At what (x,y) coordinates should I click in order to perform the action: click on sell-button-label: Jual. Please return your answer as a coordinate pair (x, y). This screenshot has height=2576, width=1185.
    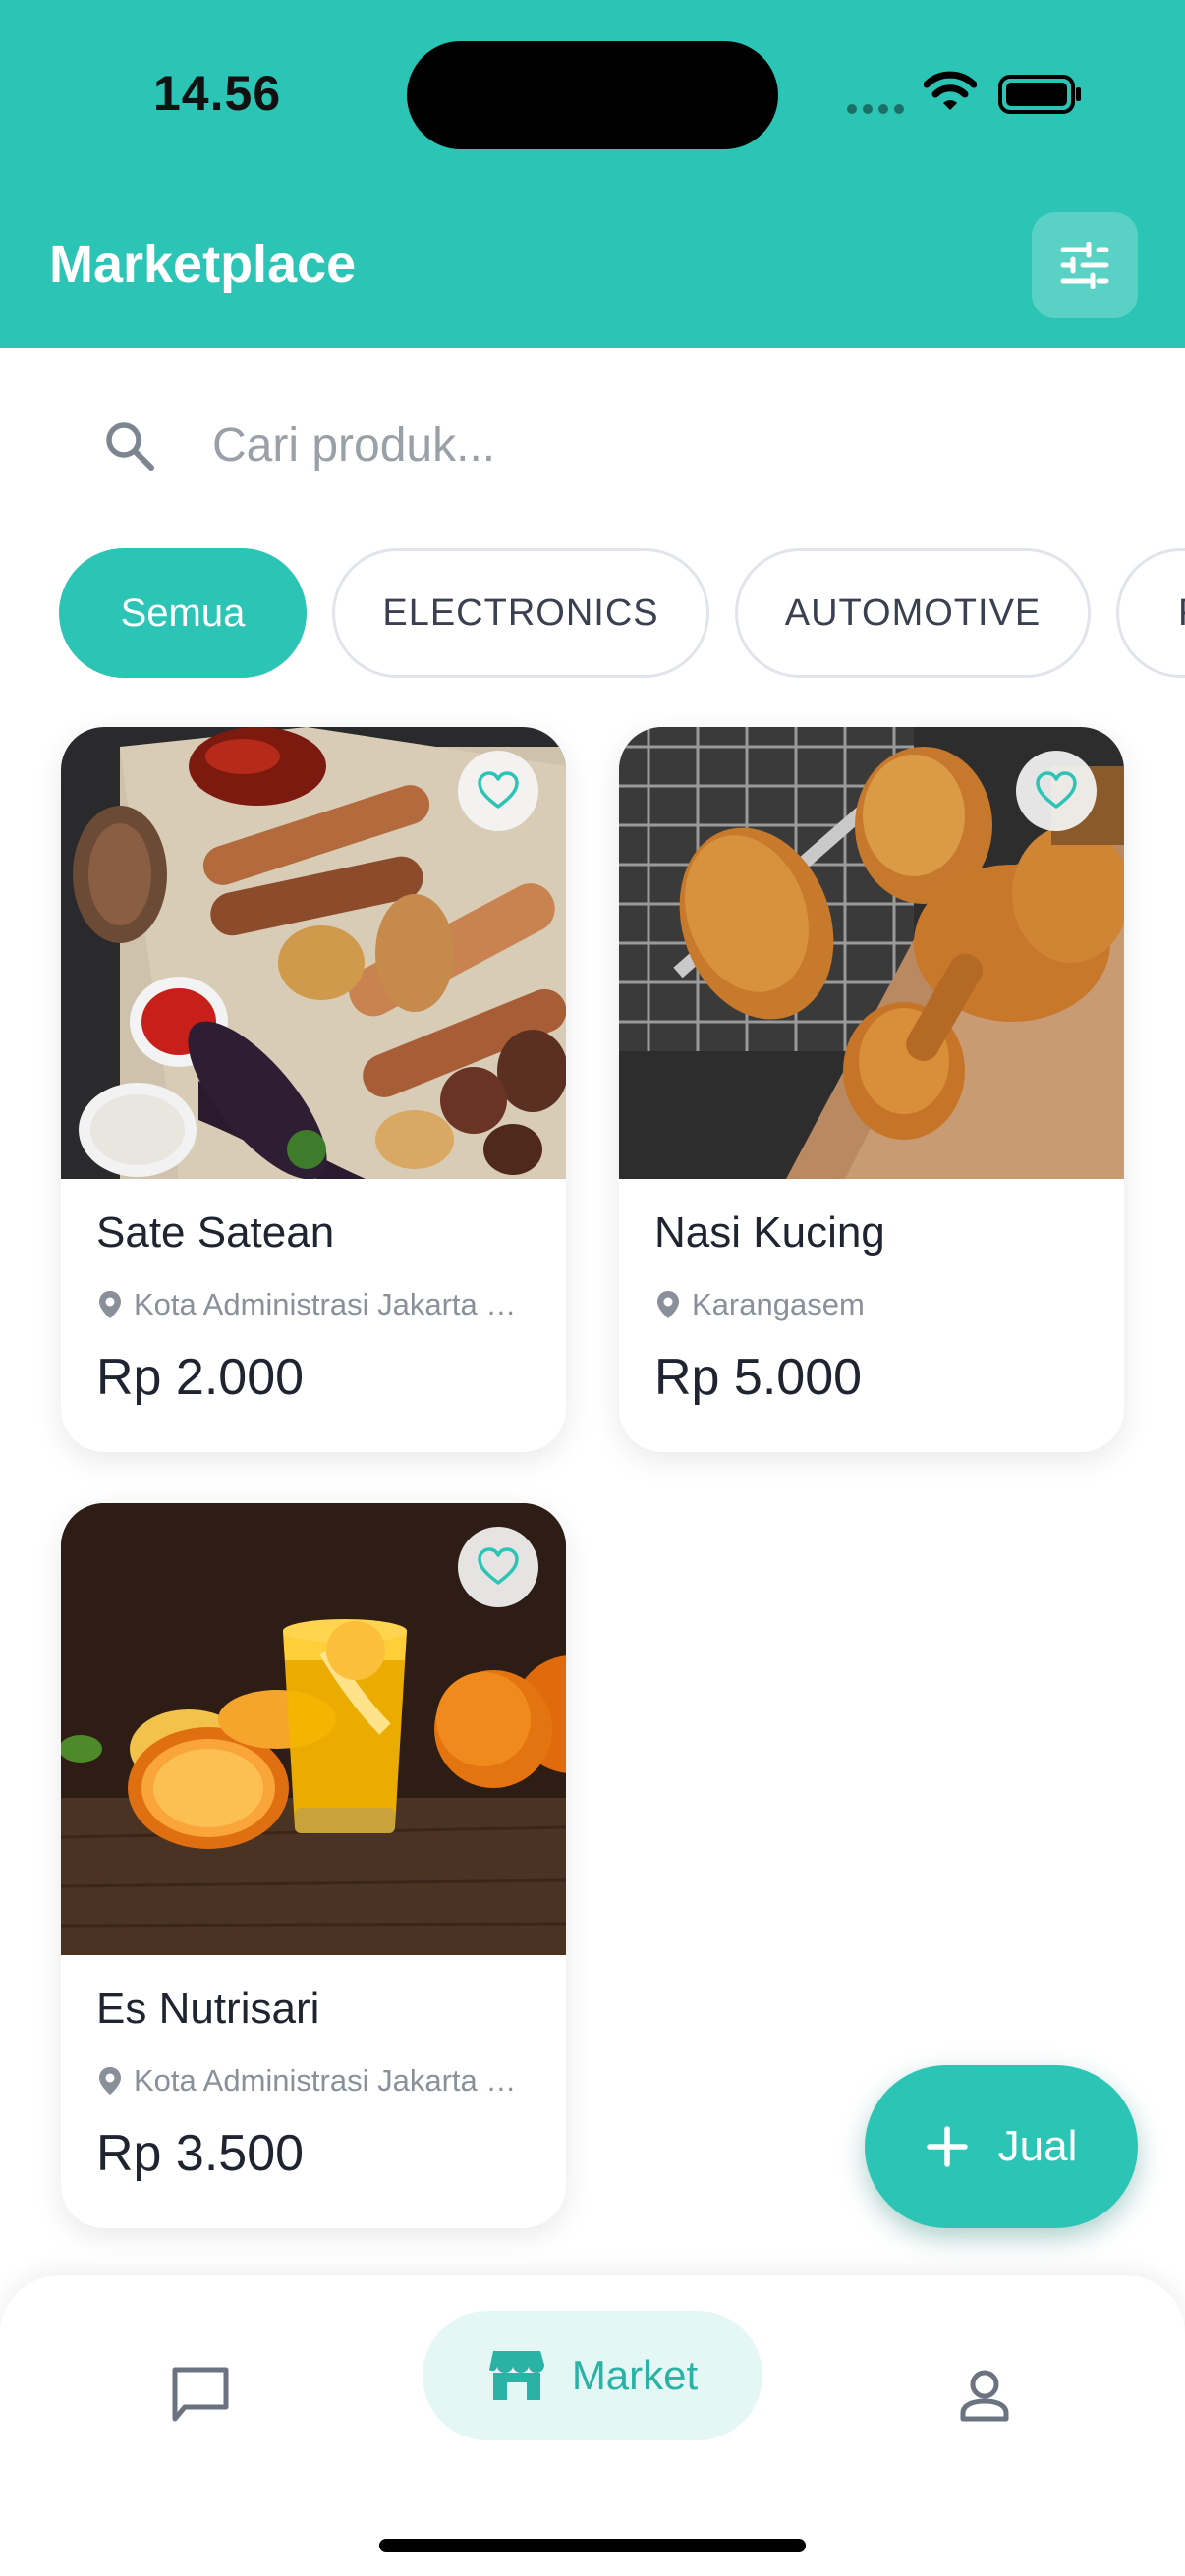
    Looking at the image, I should click on (1038, 2146).